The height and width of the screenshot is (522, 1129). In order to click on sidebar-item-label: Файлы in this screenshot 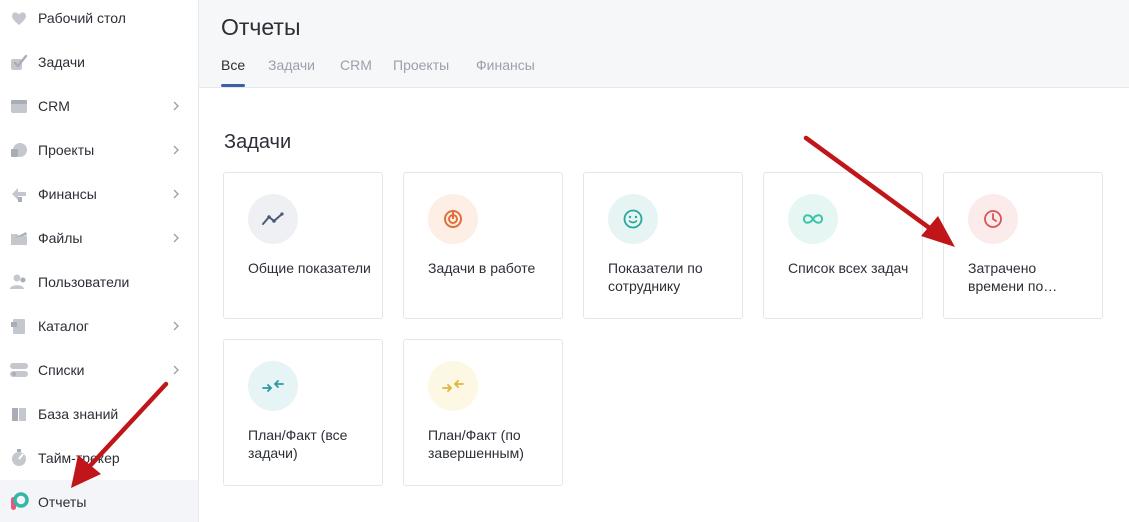, I will do `click(60, 238)`.